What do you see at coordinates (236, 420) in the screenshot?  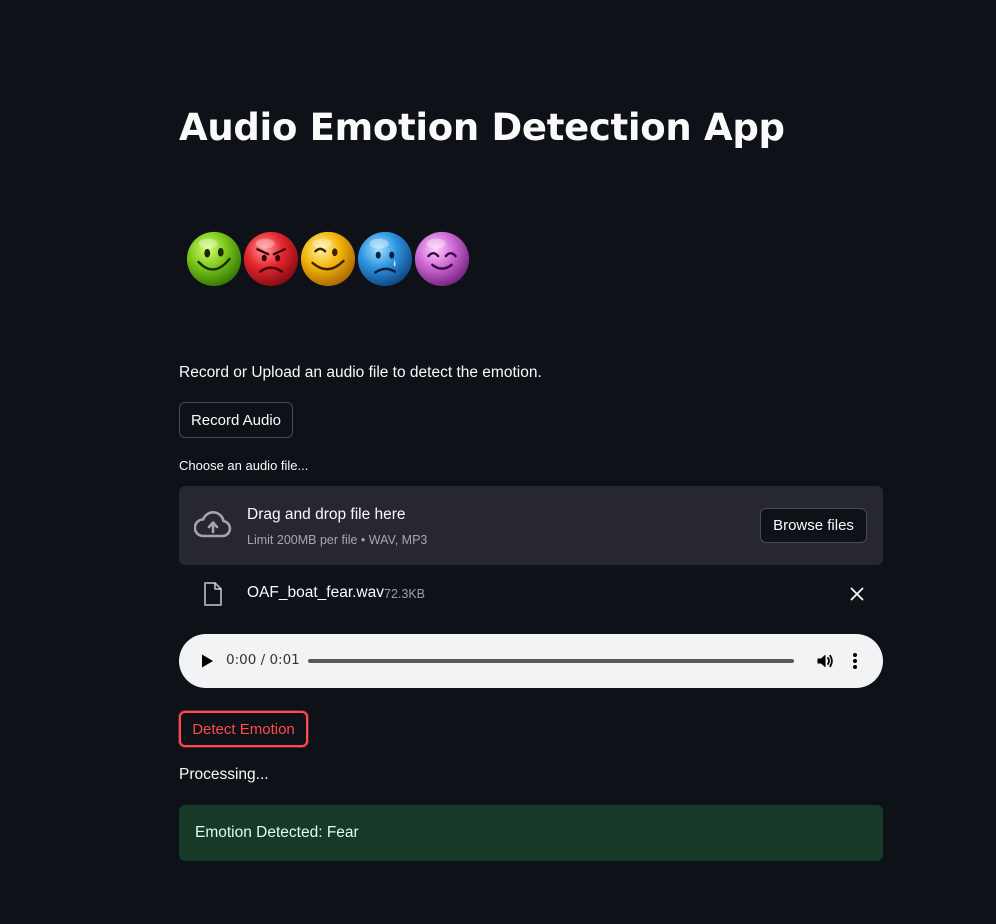 I see `record-audio-button: Record Audio` at bounding box center [236, 420].